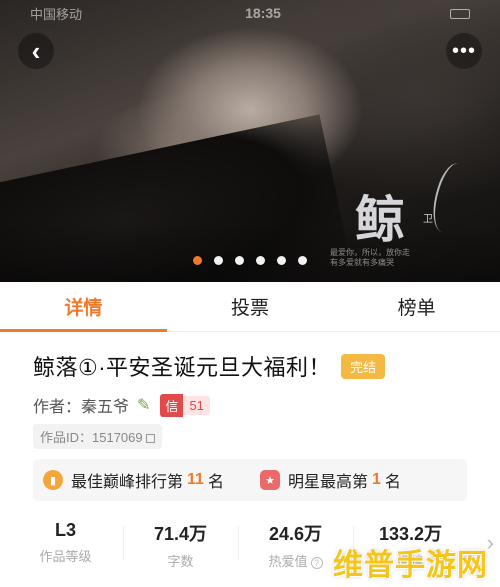 The image size is (500, 587). What do you see at coordinates (376, 479) in the screenshot?
I see `rank-star-number: 1` at bounding box center [376, 479].